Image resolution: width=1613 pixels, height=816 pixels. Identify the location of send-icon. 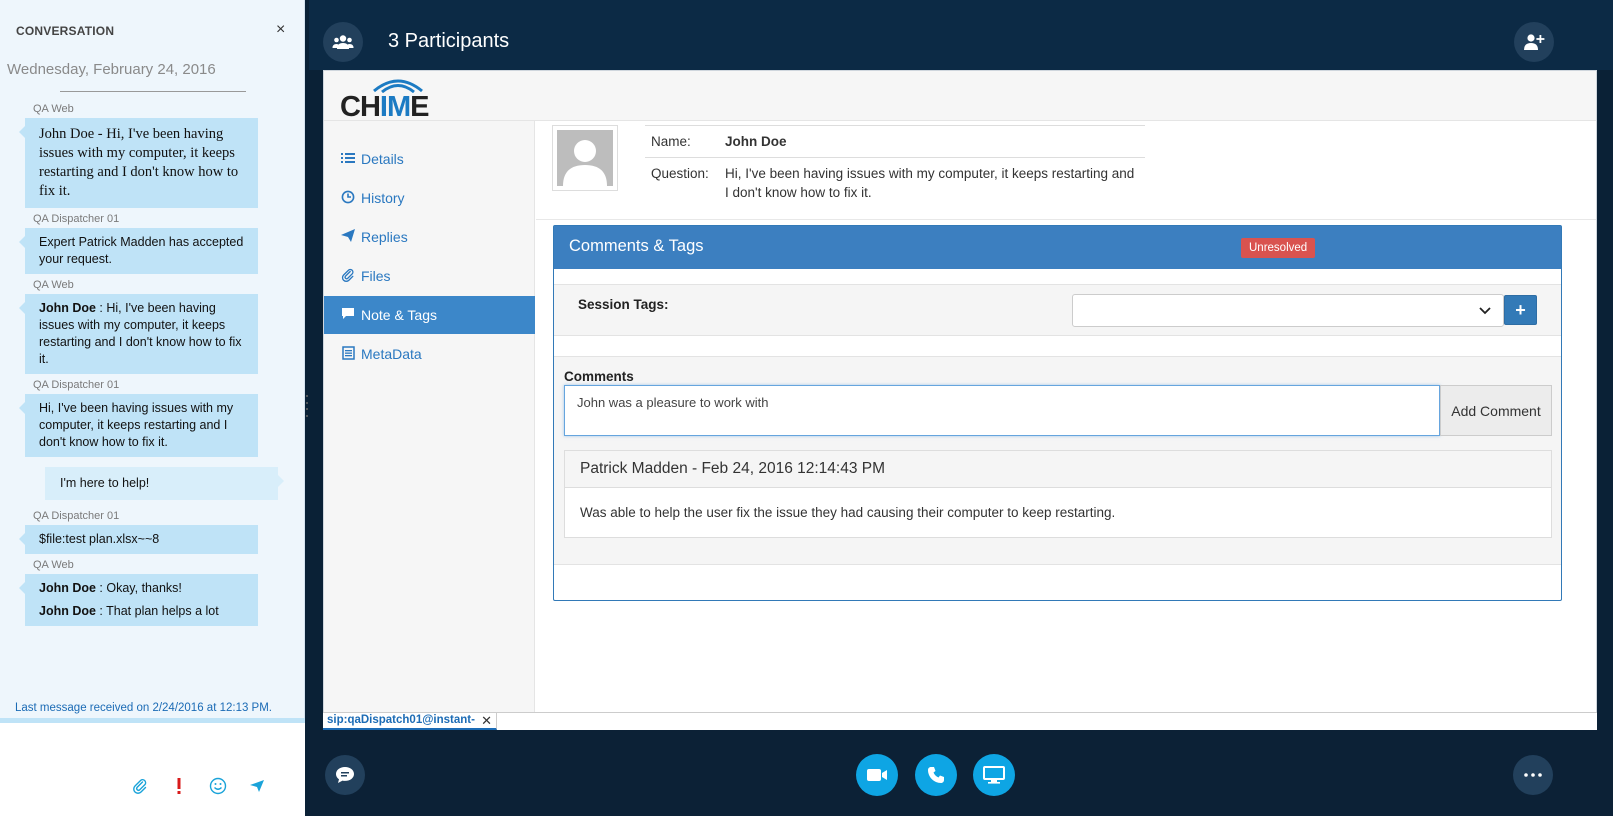
(257, 786).